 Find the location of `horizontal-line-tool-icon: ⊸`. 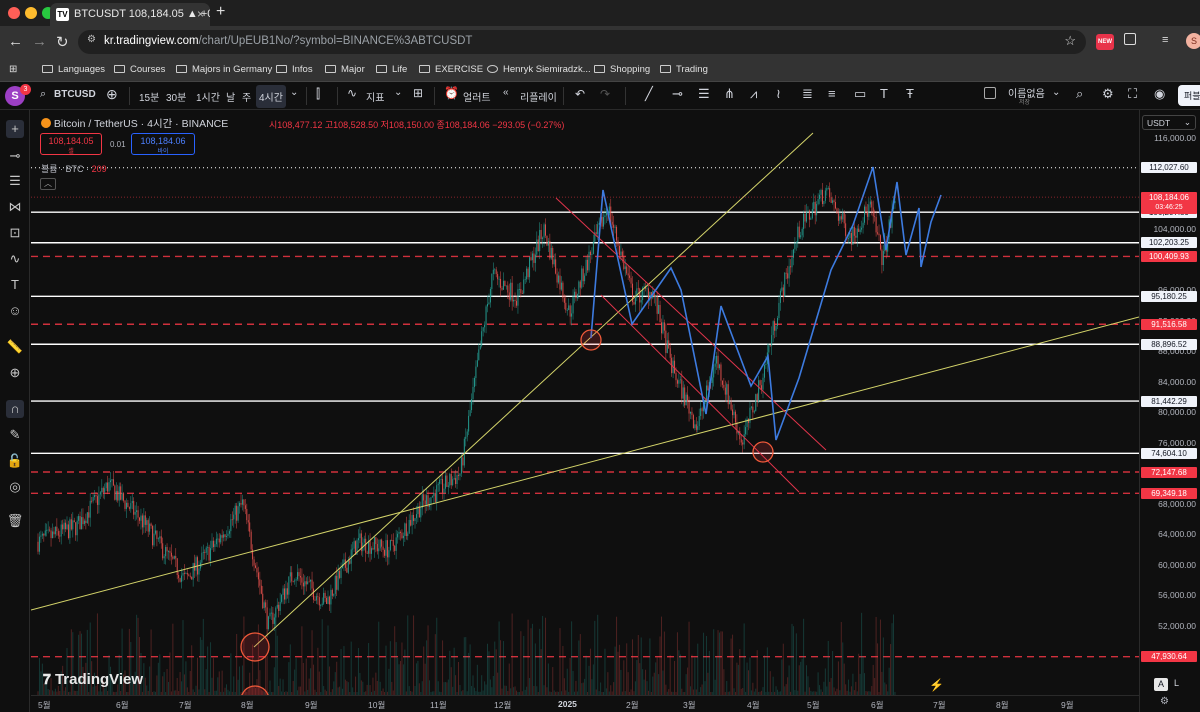

horizontal-line-tool-icon: ⊸ is located at coordinates (677, 94).